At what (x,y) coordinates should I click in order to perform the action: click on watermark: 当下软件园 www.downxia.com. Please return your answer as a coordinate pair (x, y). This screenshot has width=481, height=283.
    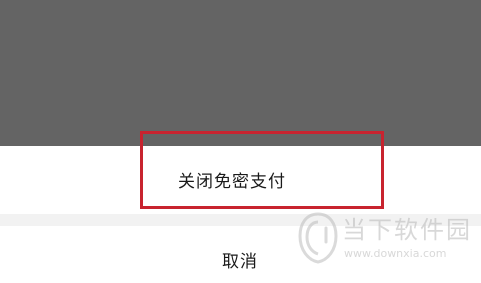
    Looking at the image, I should click on (386, 240).